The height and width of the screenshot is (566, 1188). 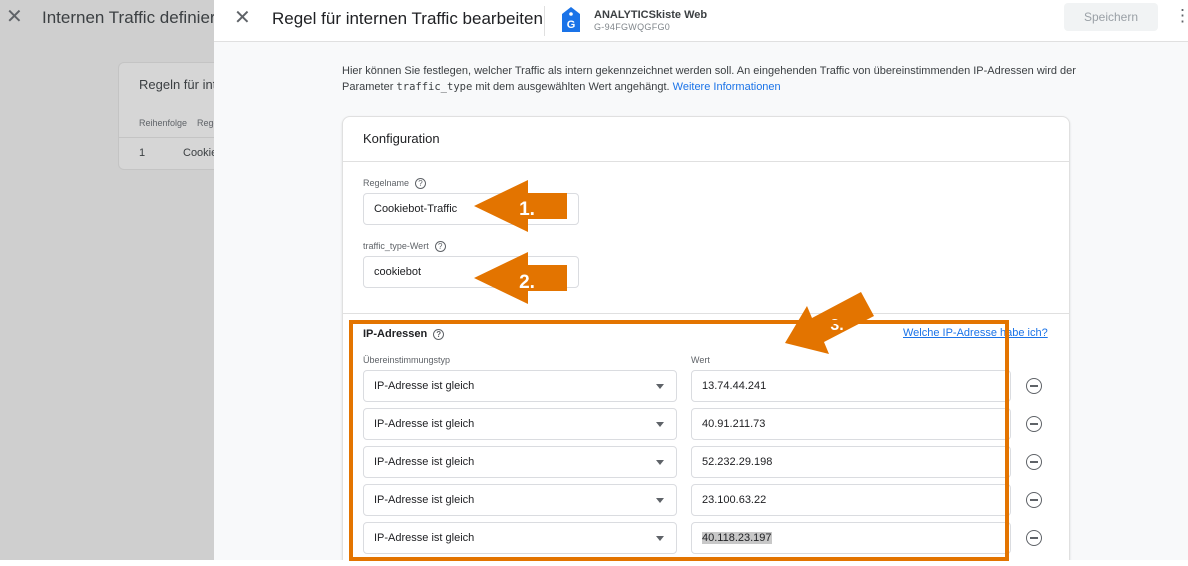 What do you see at coordinates (975, 333) in the screenshot?
I see `what-is-my-ip-link: Welche IP-Adresse habe ich?` at bounding box center [975, 333].